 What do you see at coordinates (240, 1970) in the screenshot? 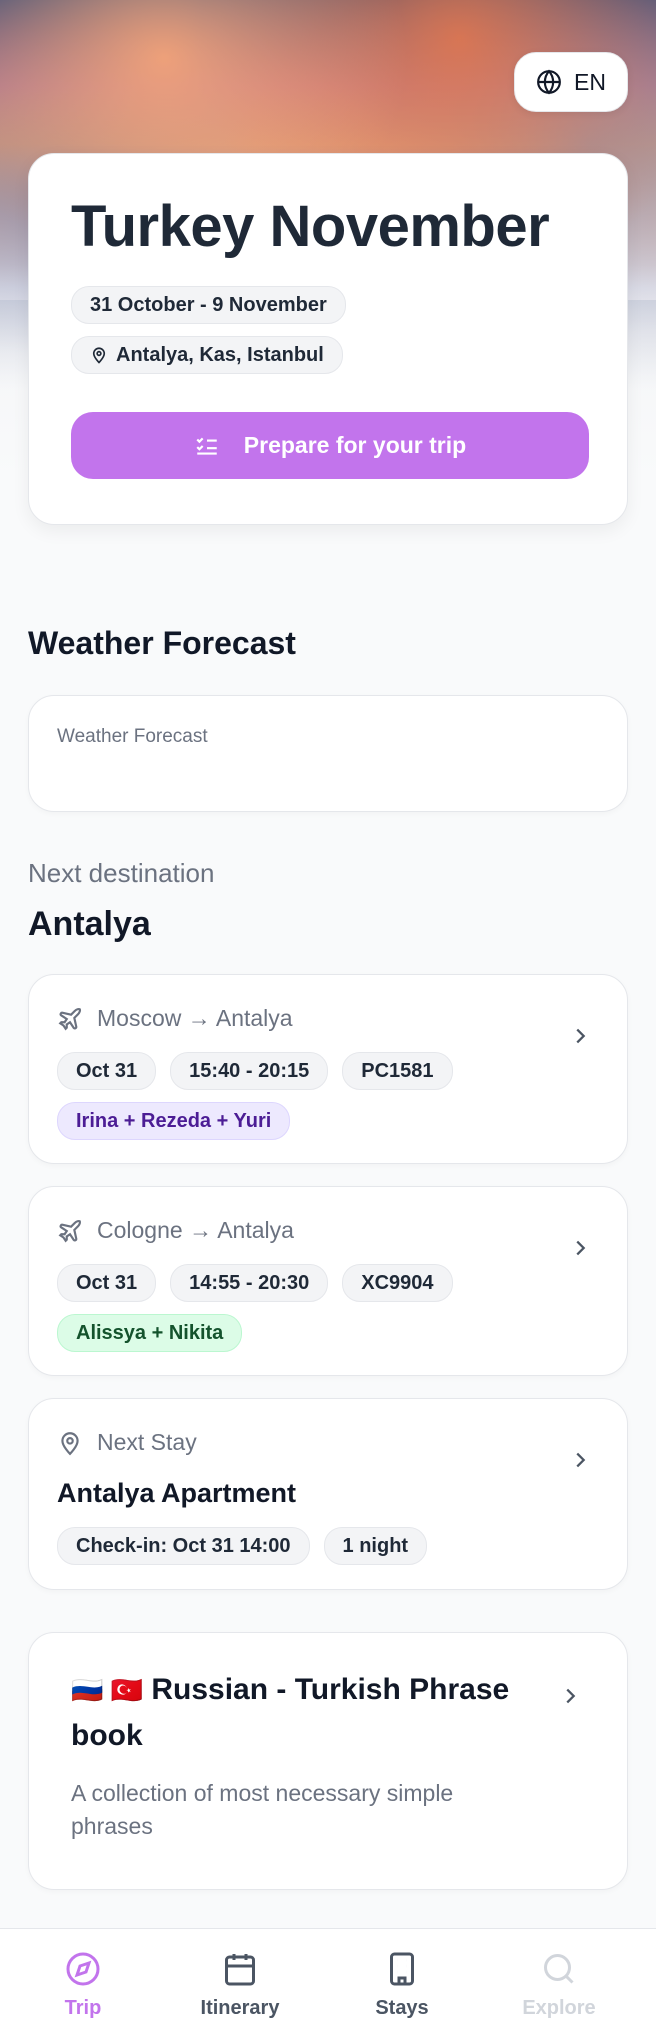
I see `calendar-icon` at bounding box center [240, 1970].